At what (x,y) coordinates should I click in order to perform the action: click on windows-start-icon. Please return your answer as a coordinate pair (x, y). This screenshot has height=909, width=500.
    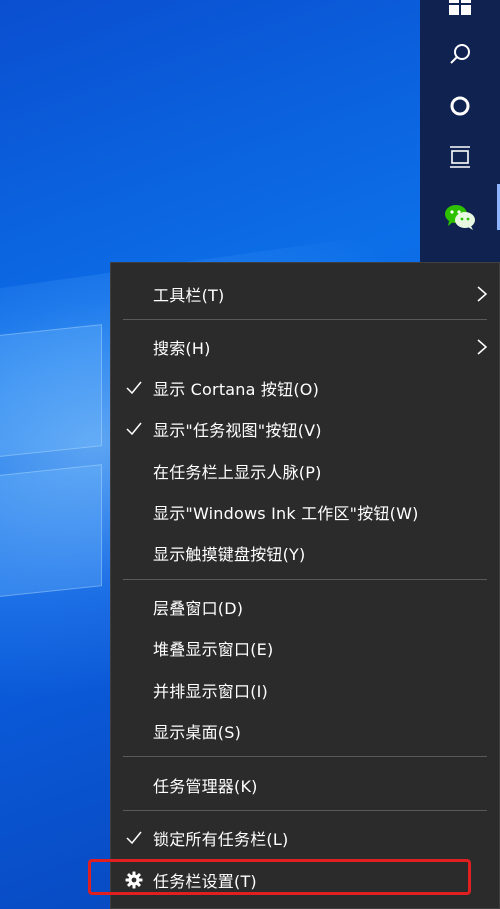
    Looking at the image, I should click on (460, 9).